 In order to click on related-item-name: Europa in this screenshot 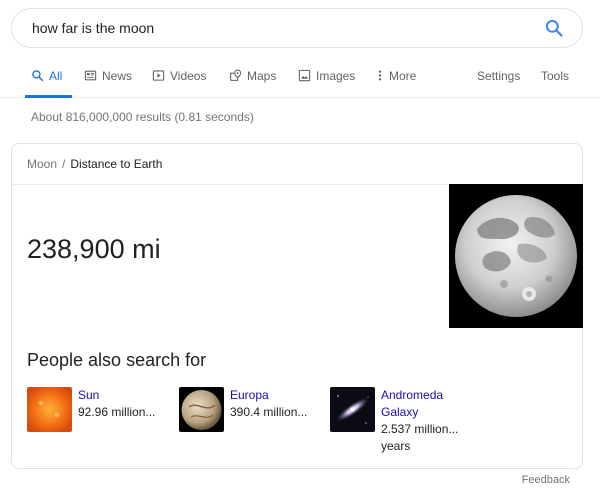, I will do `click(268, 395)`.